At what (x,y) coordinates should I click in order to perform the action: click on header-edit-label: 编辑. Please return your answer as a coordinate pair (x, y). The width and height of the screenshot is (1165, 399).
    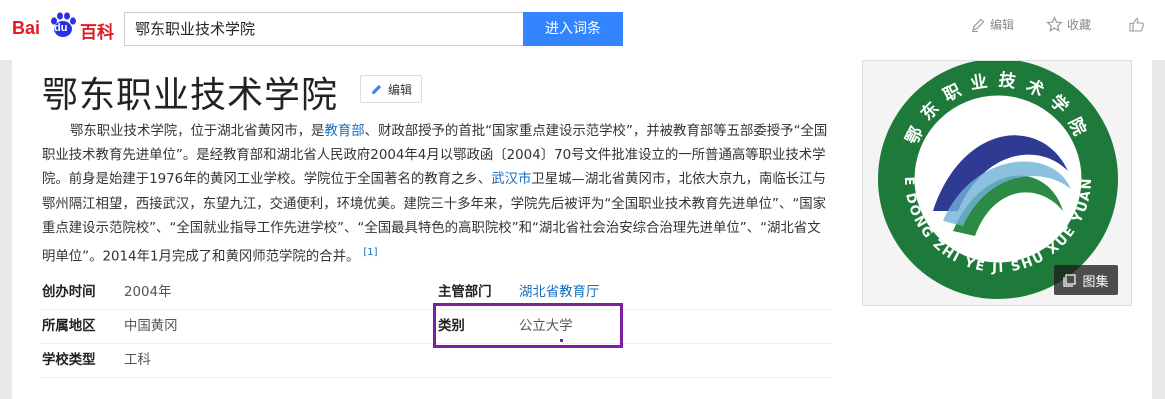
    Looking at the image, I should click on (1002, 25).